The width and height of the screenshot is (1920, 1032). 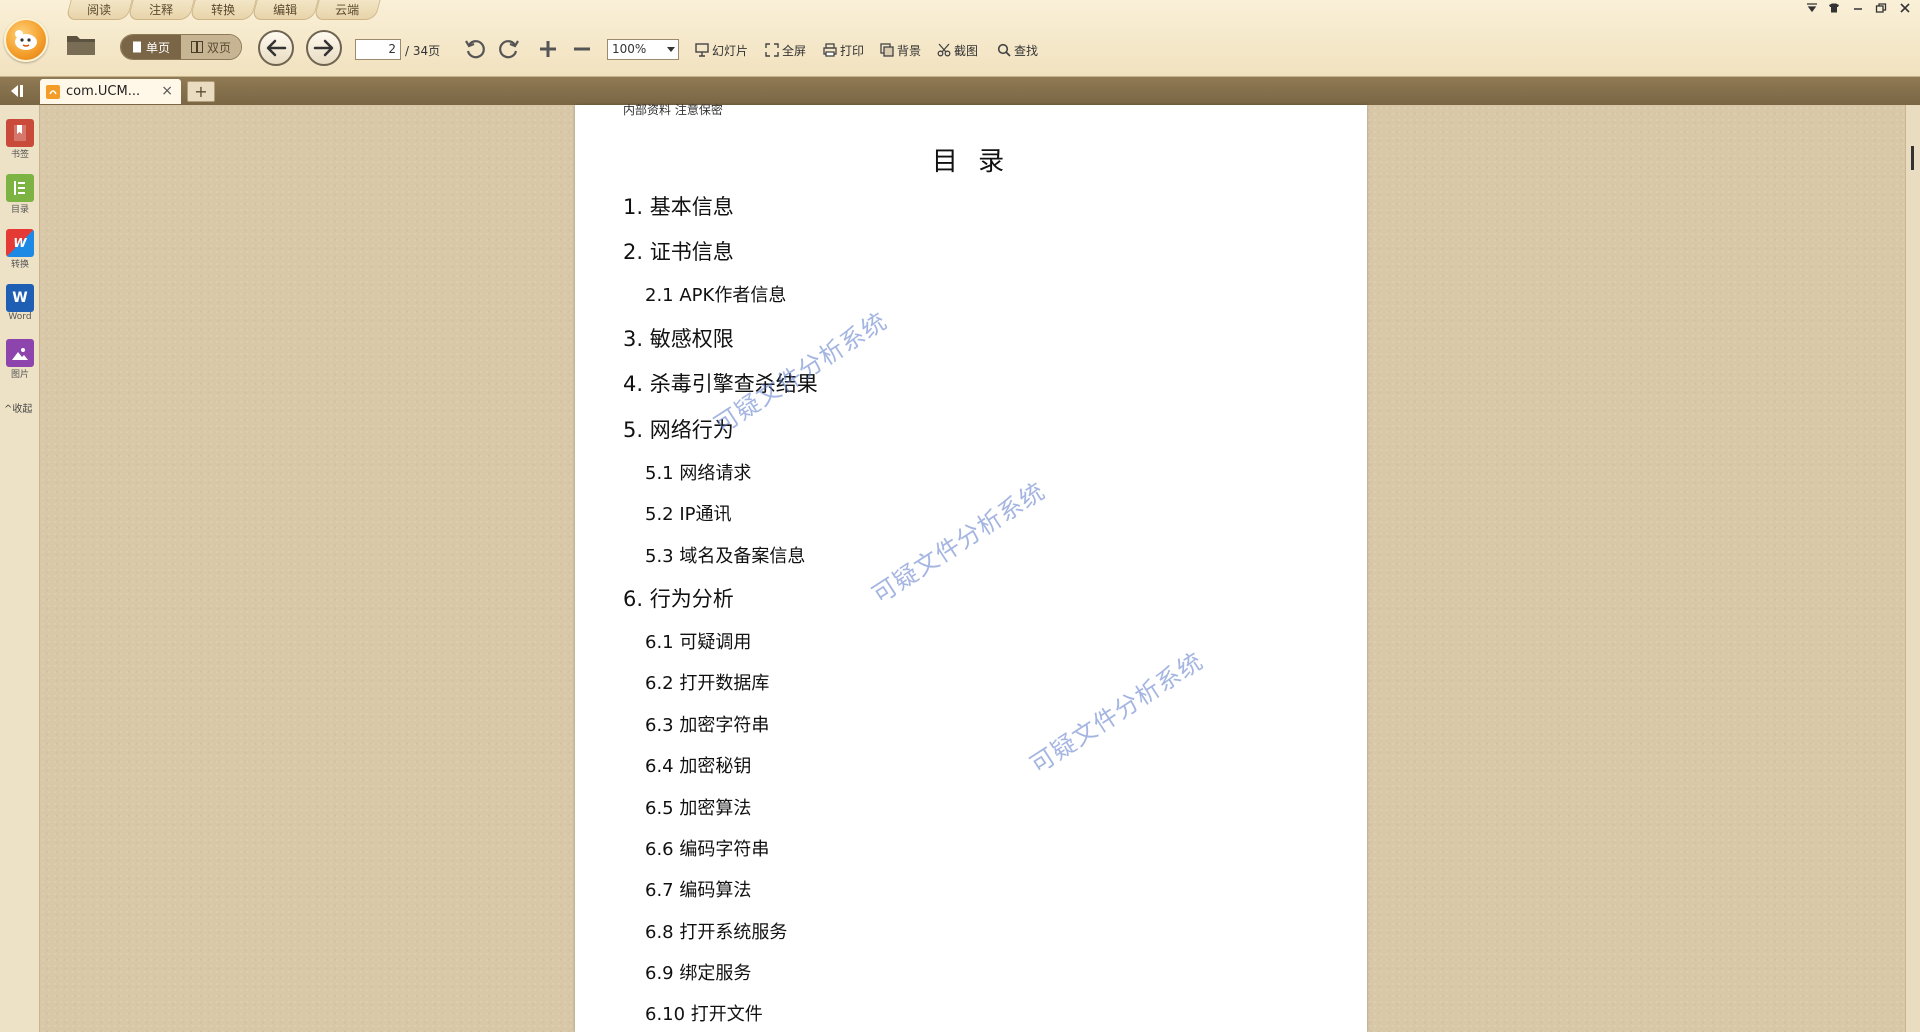 I want to click on toc-entry: 6.1 可疑调用, so click(x=698, y=641).